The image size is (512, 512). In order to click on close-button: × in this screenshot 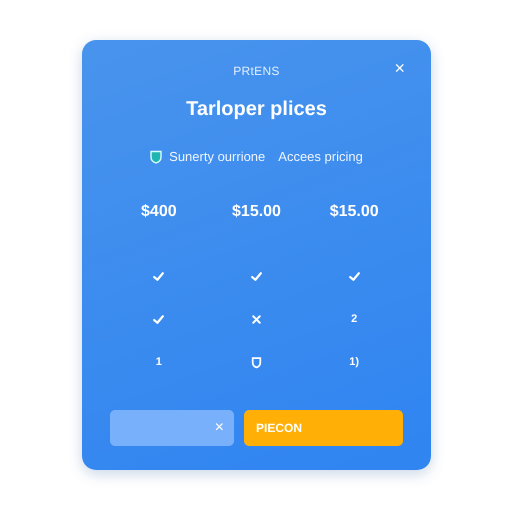, I will do `click(399, 68)`.